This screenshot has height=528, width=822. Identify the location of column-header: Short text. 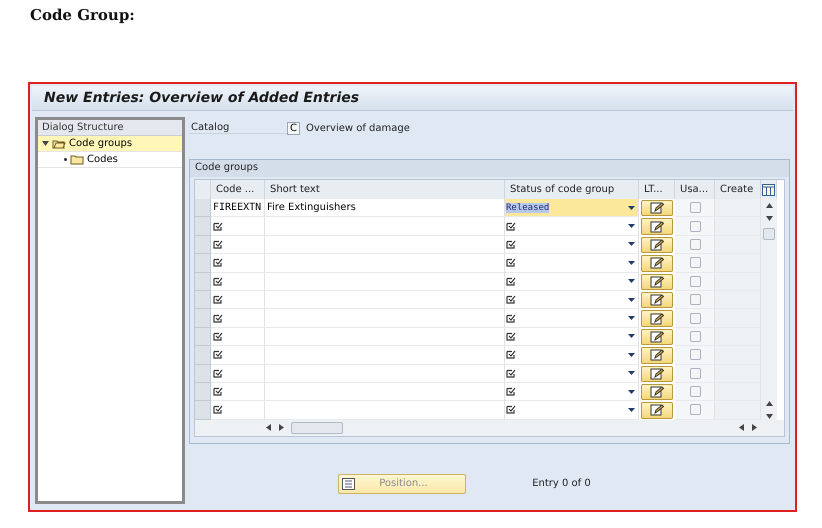
(385, 189).